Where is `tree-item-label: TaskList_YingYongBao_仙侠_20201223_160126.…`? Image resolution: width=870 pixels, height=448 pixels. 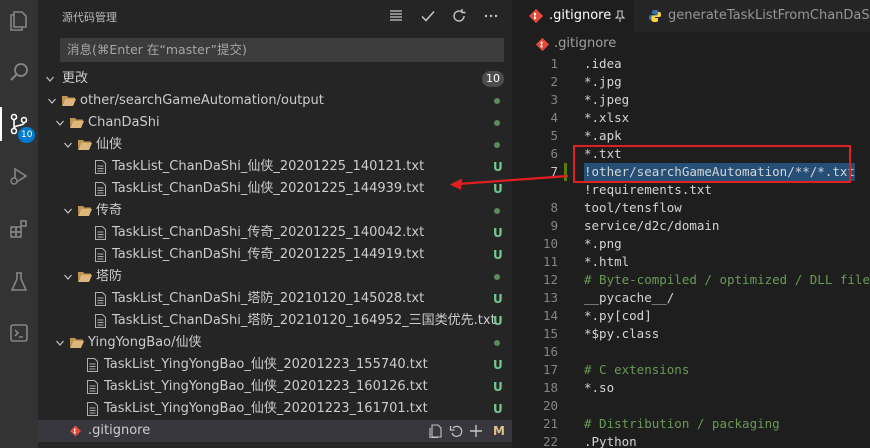
tree-item-label: TaskList_YingYongBao_仙侠_20201223_160126.… is located at coordinates (266, 386).